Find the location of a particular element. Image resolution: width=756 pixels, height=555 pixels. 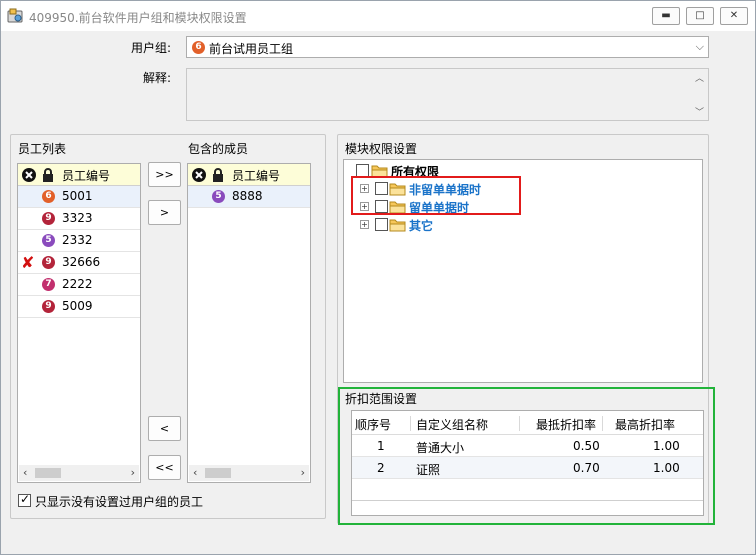

expand-icon: + is located at coordinates (364, 224).